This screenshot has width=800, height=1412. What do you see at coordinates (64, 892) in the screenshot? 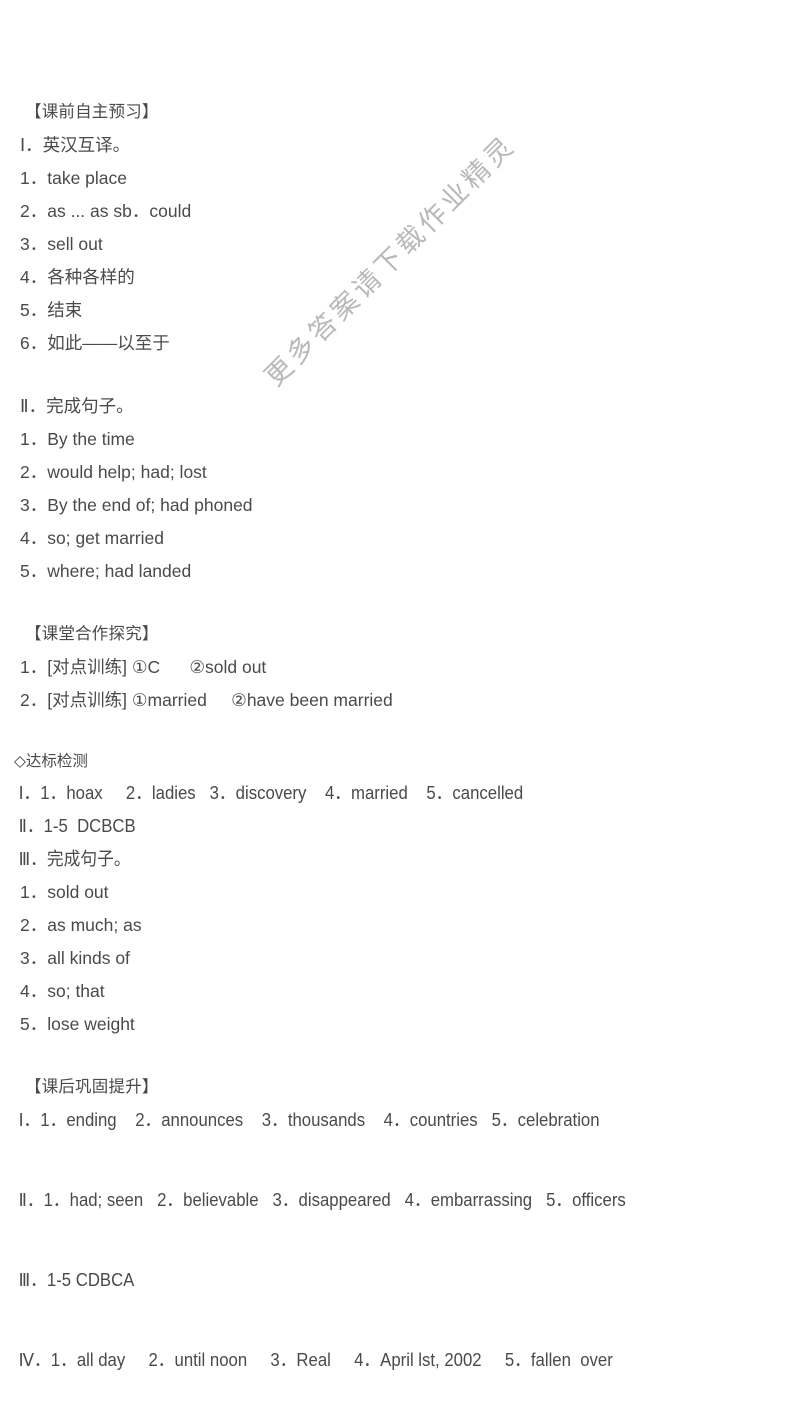
I see `list-item: 1．sold out` at bounding box center [64, 892].